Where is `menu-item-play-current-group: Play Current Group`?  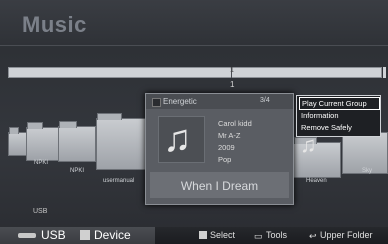 menu-item-play-current-group: Play Current Group is located at coordinates (339, 103).